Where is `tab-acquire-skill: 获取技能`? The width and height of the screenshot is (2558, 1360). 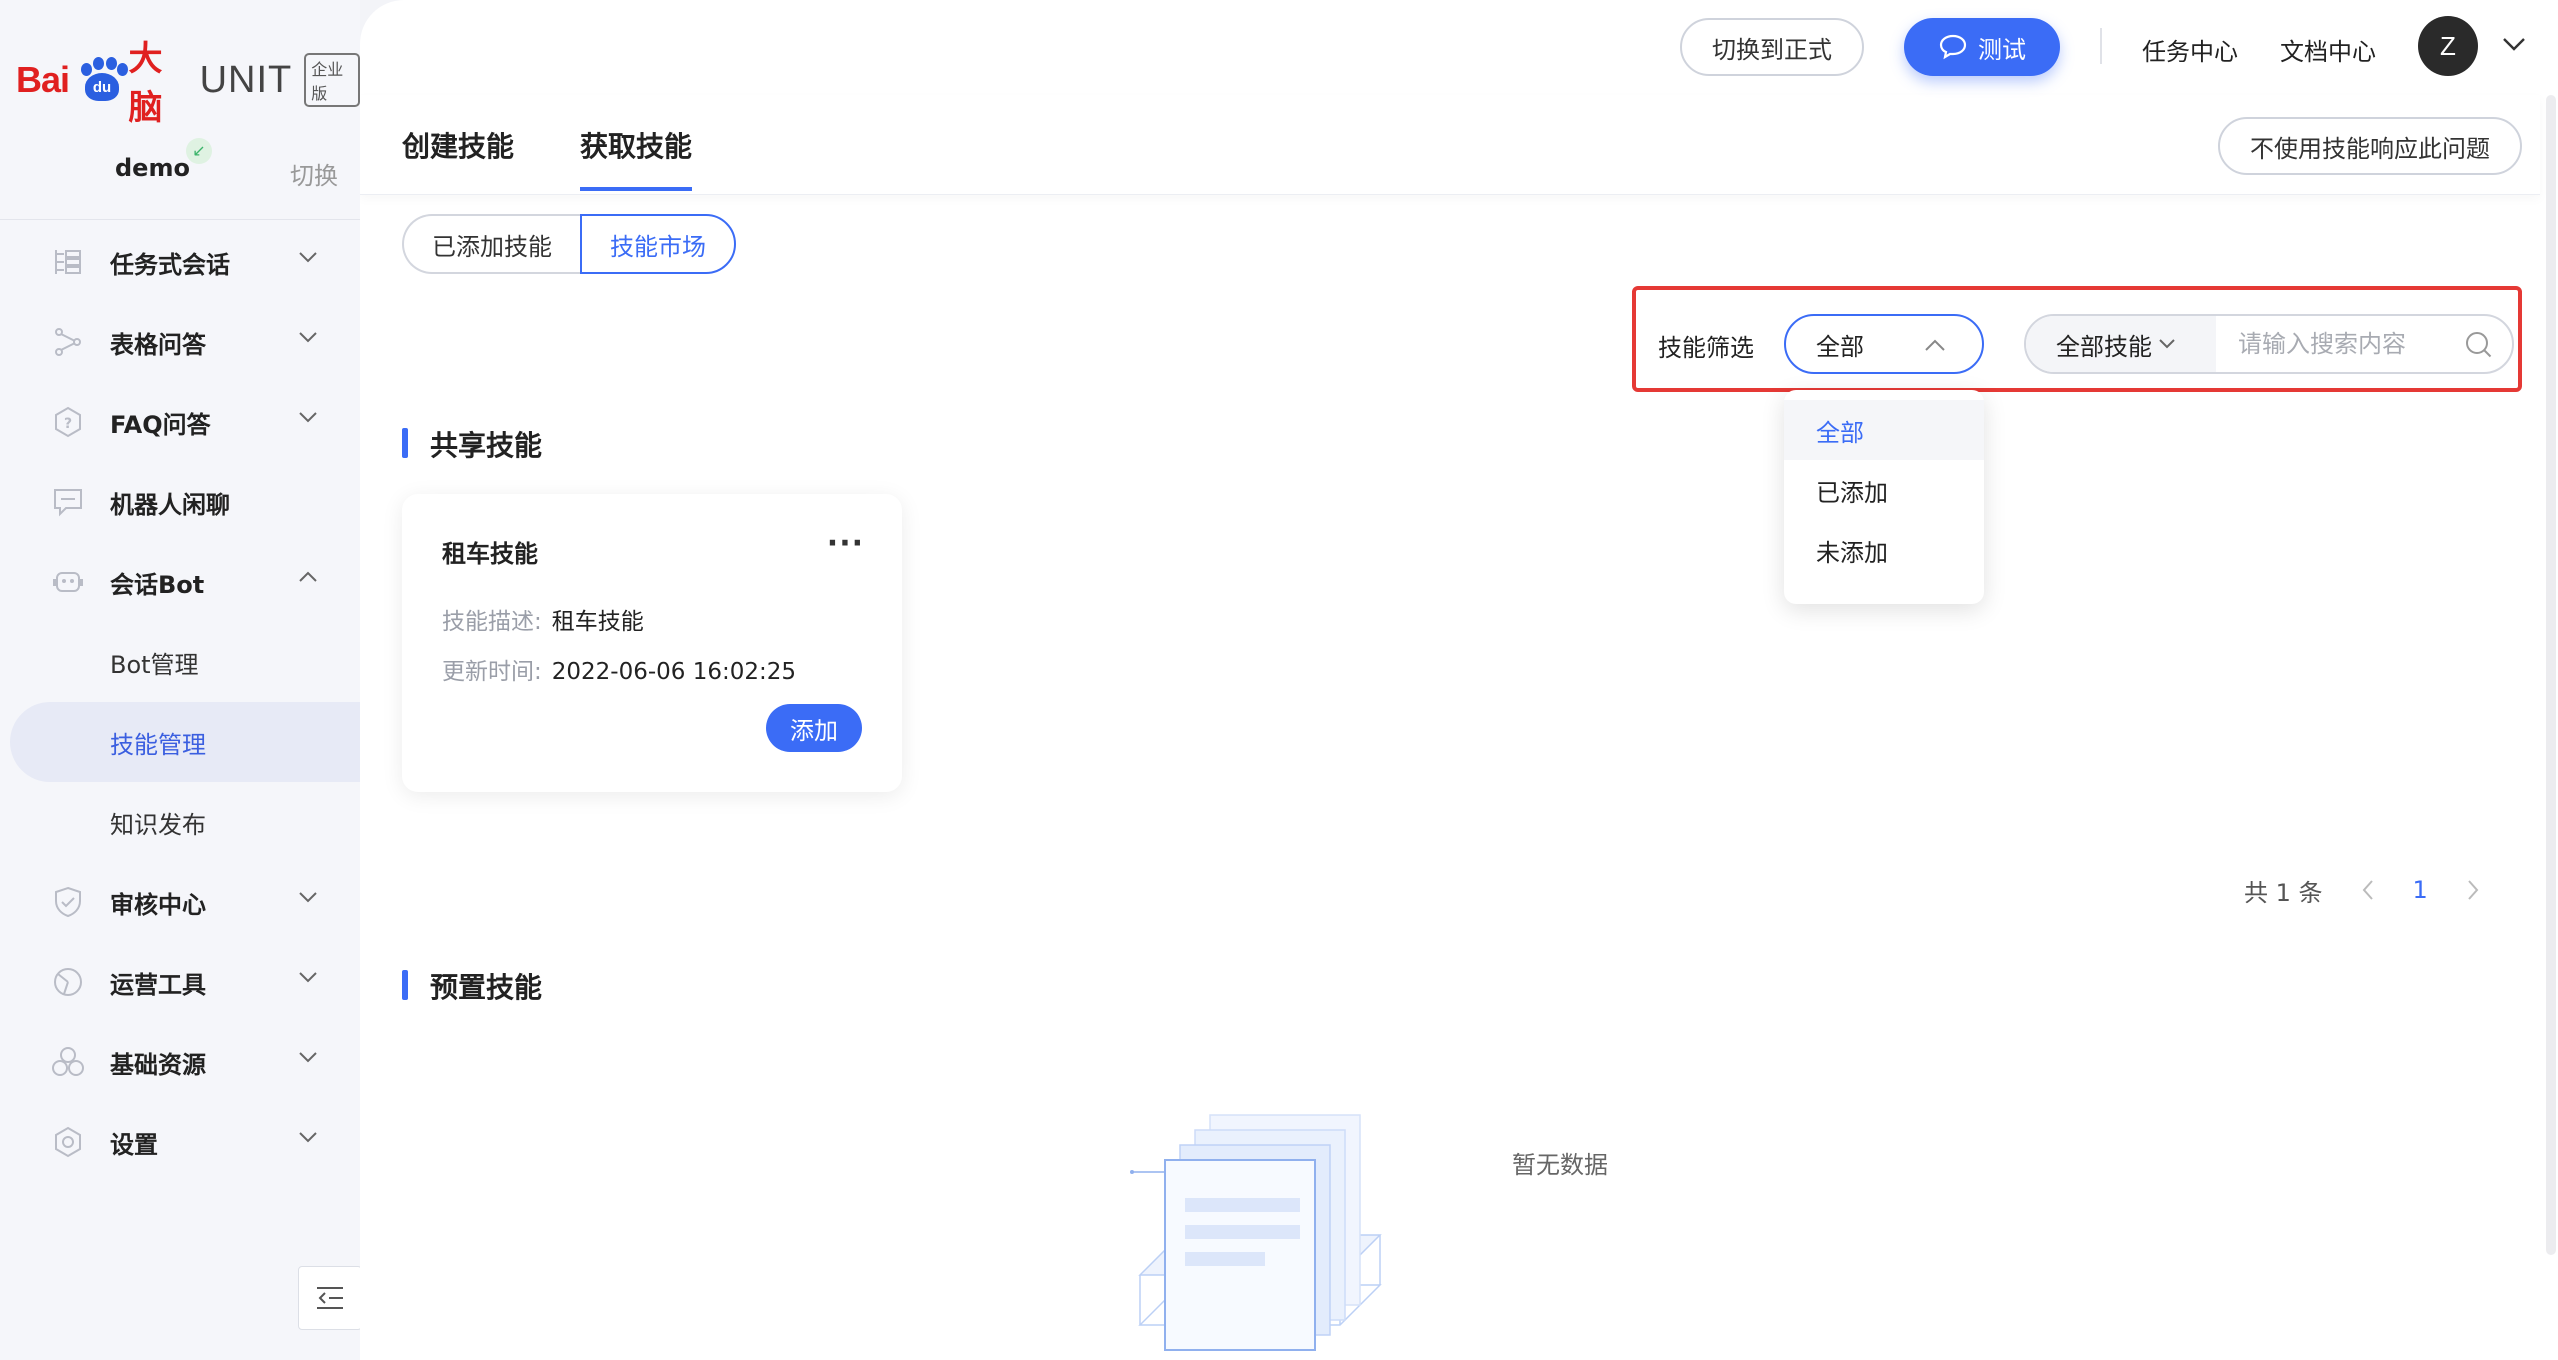
tab-acquire-skill: 获取技能 is located at coordinates (636, 158).